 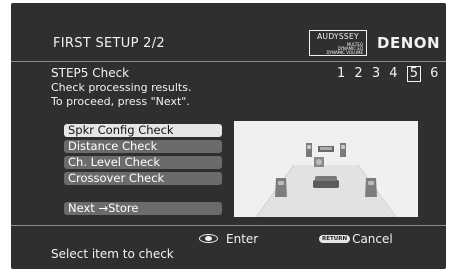 I want to click on return-button-icon: RETURN, so click(x=335, y=238).